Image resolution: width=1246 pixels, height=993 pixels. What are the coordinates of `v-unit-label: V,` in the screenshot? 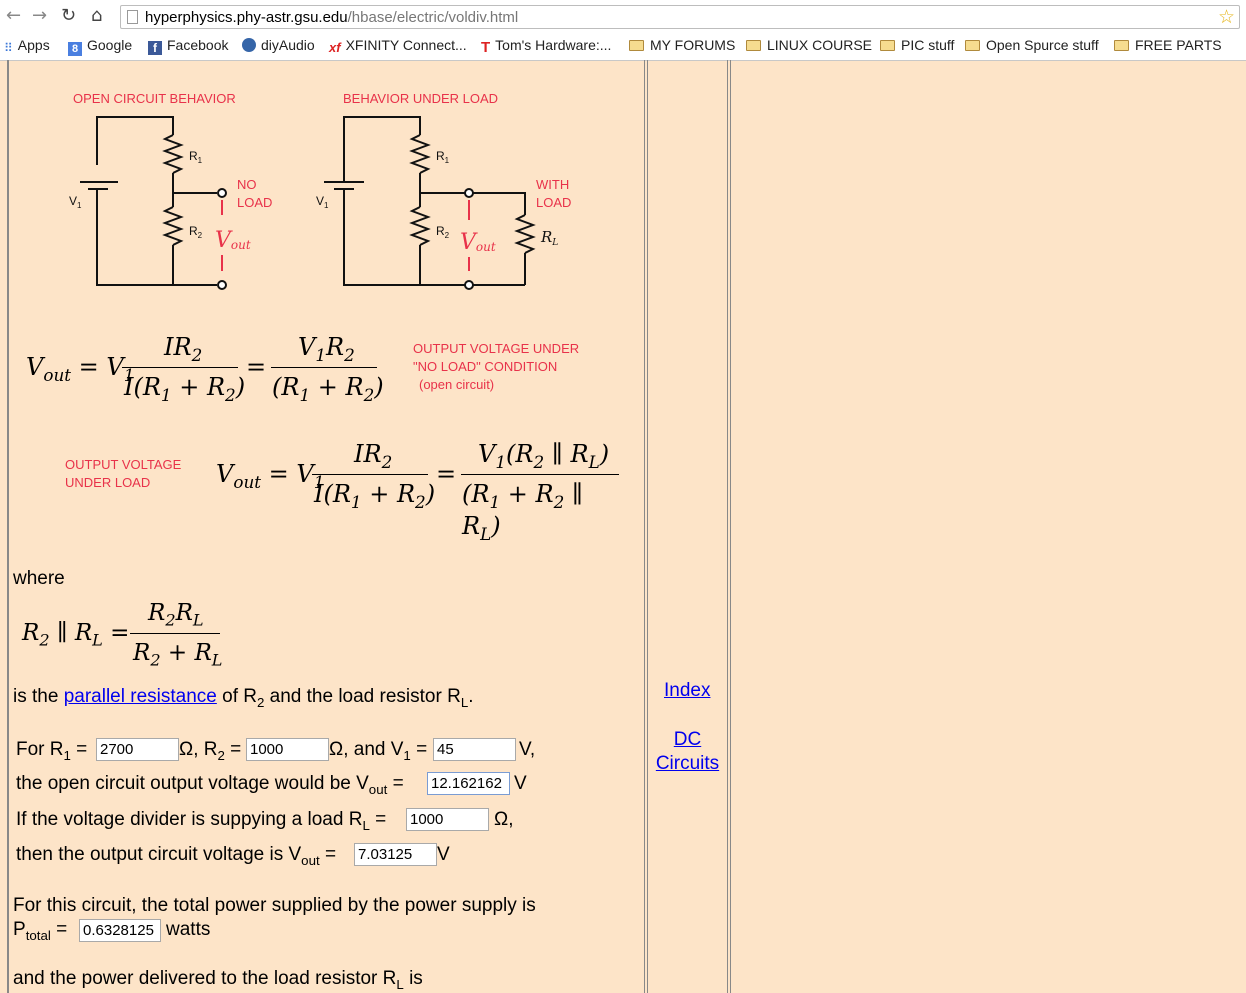 It's located at (527, 749).